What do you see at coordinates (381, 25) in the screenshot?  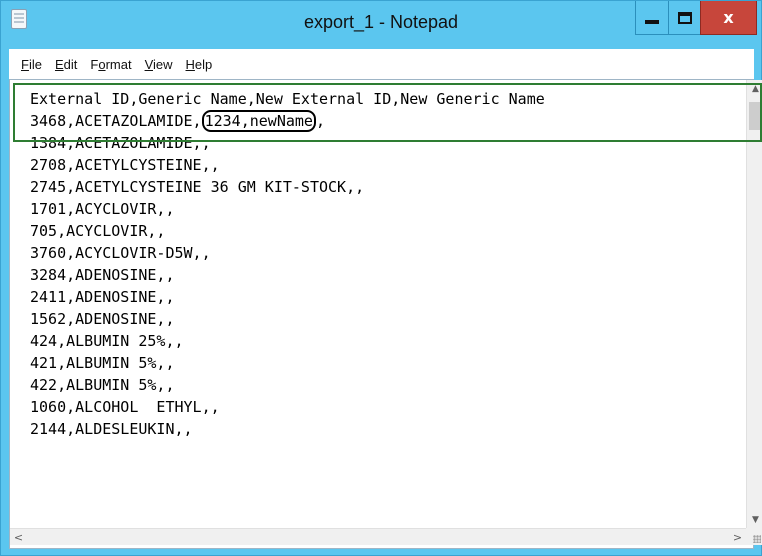 I see `title-bar: export_1 - Notepad x` at bounding box center [381, 25].